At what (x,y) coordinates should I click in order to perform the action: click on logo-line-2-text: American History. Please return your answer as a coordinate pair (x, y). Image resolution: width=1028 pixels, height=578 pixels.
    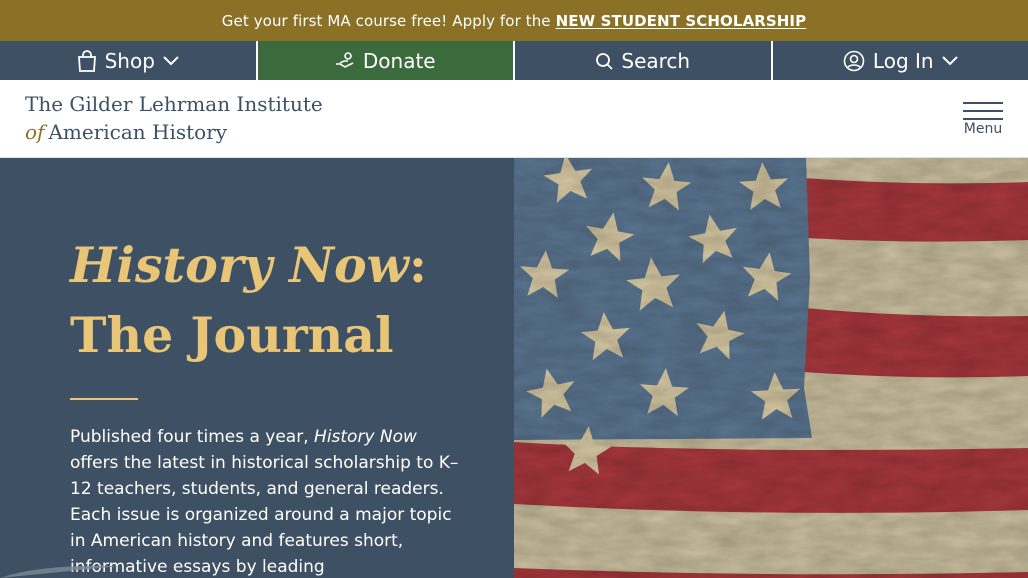
    Looking at the image, I should click on (138, 132).